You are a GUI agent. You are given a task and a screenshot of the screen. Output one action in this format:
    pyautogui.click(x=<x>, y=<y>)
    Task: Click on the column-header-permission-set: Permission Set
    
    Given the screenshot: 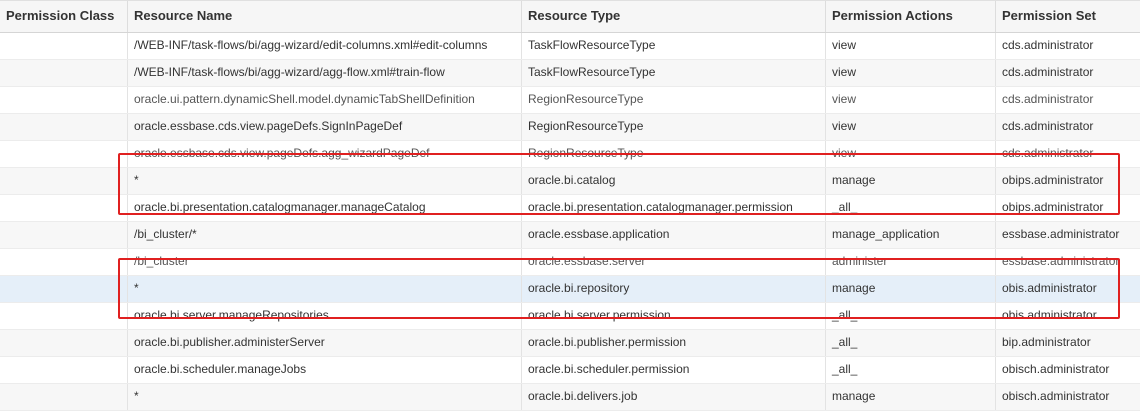 What is the action you would take?
    pyautogui.click(x=1068, y=16)
    